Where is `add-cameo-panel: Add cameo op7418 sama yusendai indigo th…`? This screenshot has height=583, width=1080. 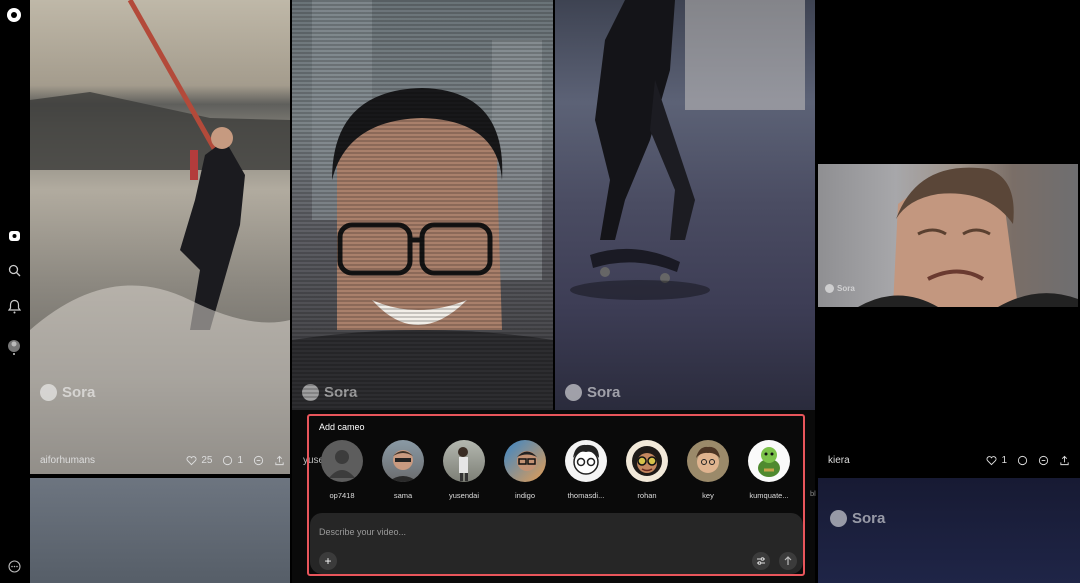
add-cameo-panel: Add cameo op7418 sama yusendai indigo th… is located at coordinates (556, 495).